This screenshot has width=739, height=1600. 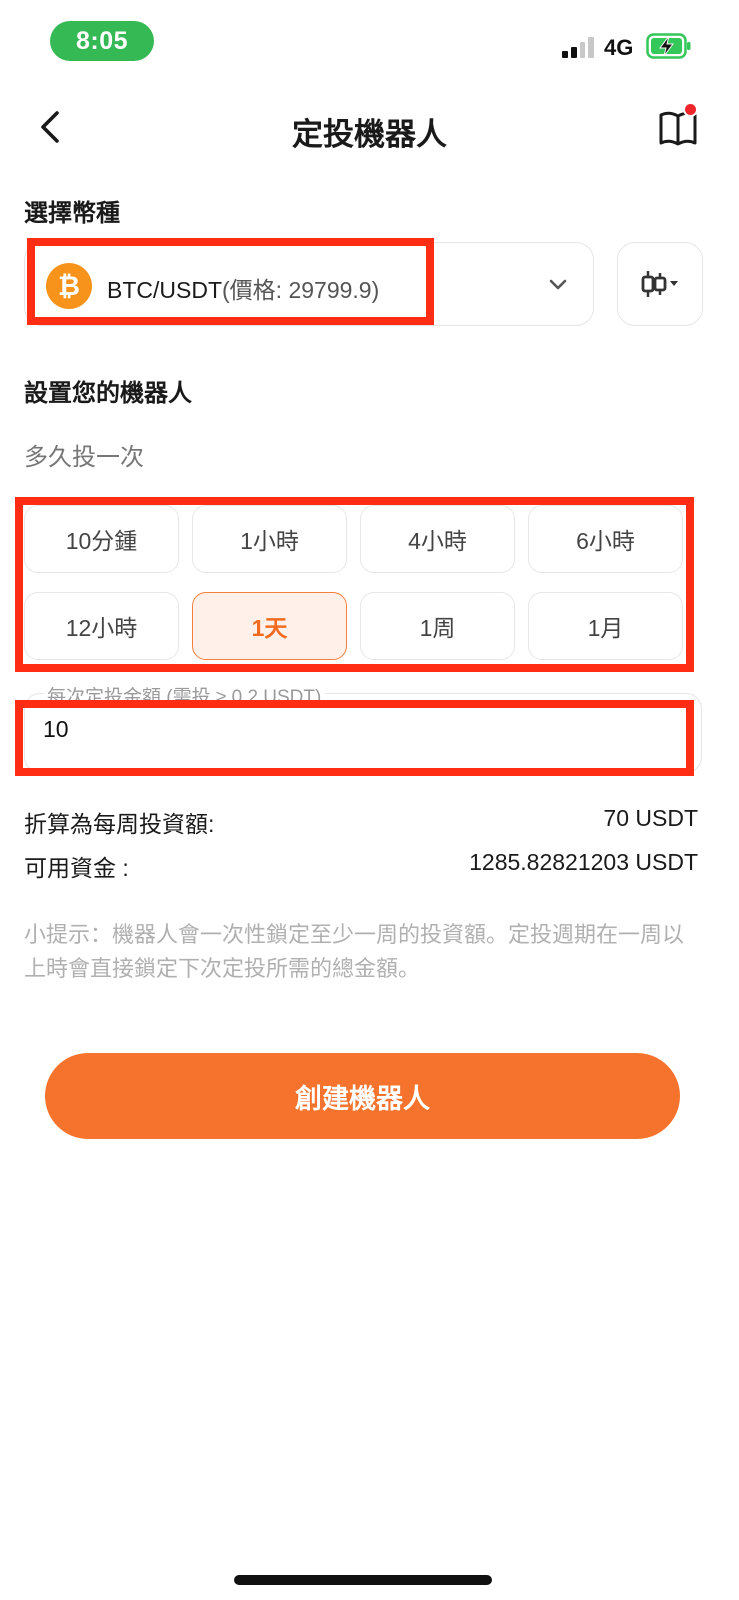 What do you see at coordinates (650, 818) in the screenshot?
I see `weekly-amount-value: 70 USDT` at bounding box center [650, 818].